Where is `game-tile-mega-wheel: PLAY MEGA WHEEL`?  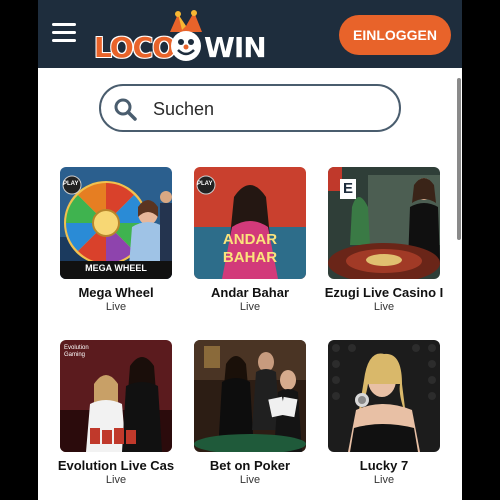 game-tile-mega-wheel: PLAY MEGA WHEEL is located at coordinates (116, 223).